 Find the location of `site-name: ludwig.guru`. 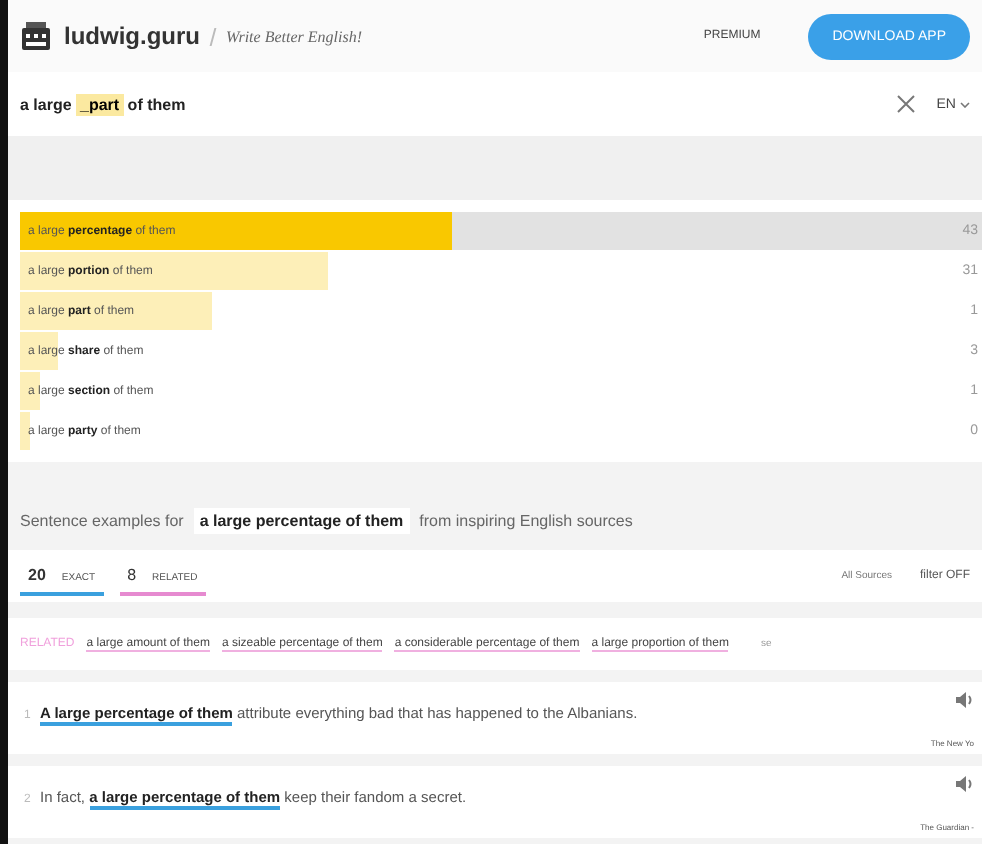

site-name: ludwig.guru is located at coordinates (132, 36).